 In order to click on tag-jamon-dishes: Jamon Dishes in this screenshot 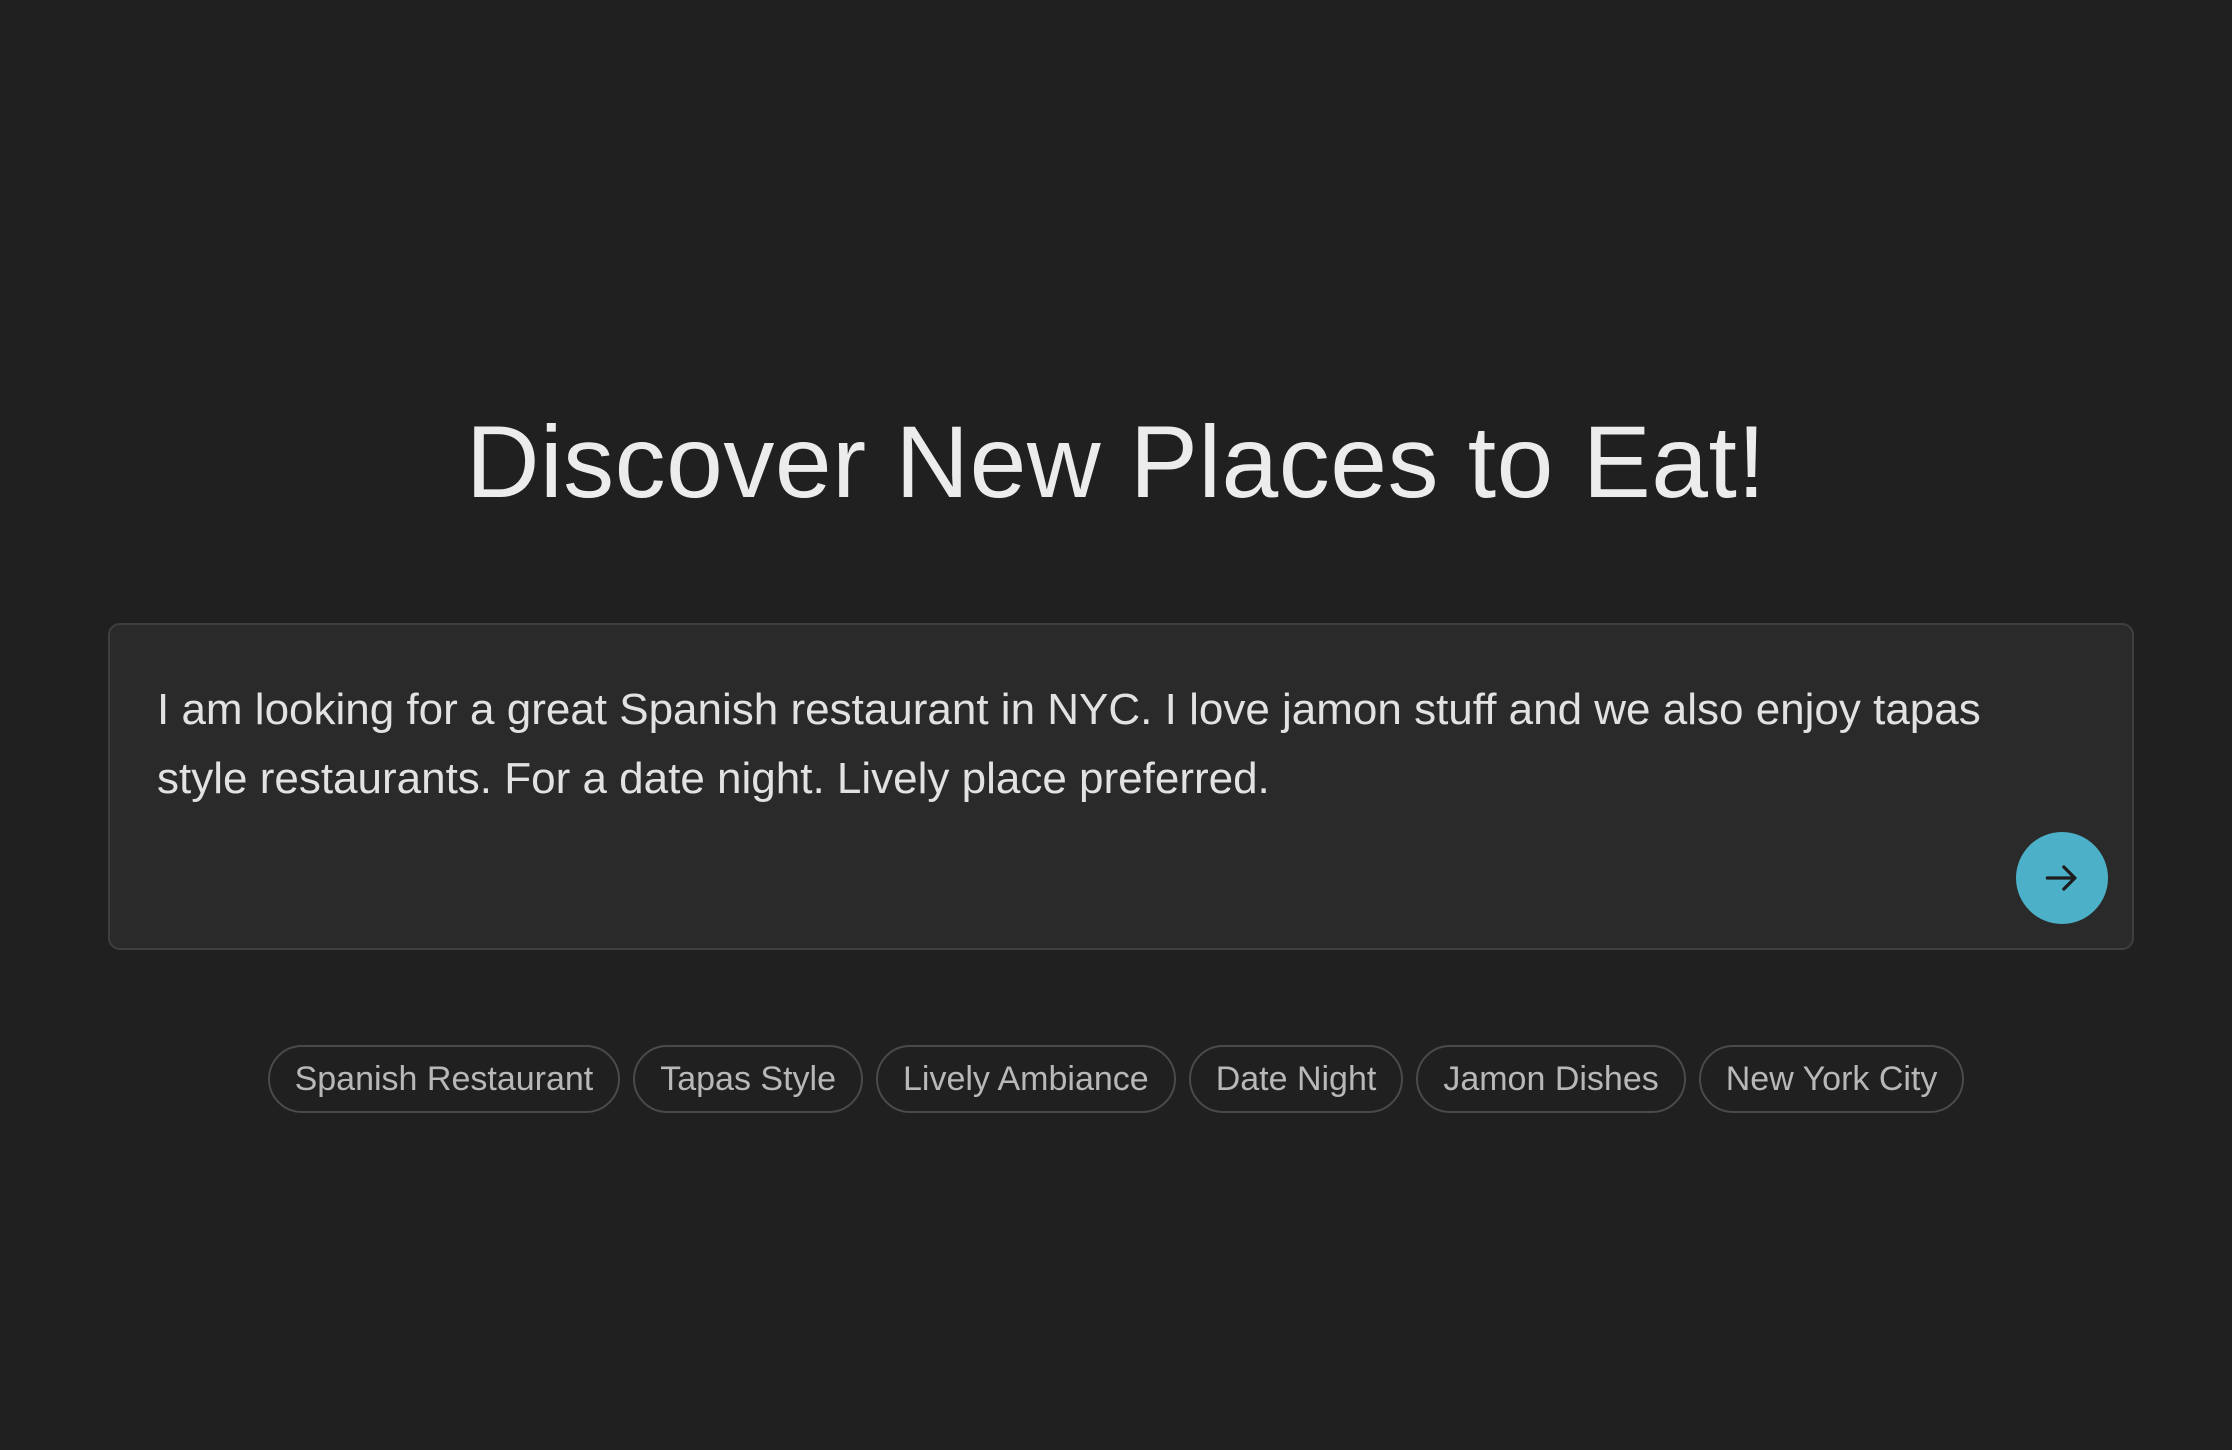, I will do `click(1551, 1079)`.